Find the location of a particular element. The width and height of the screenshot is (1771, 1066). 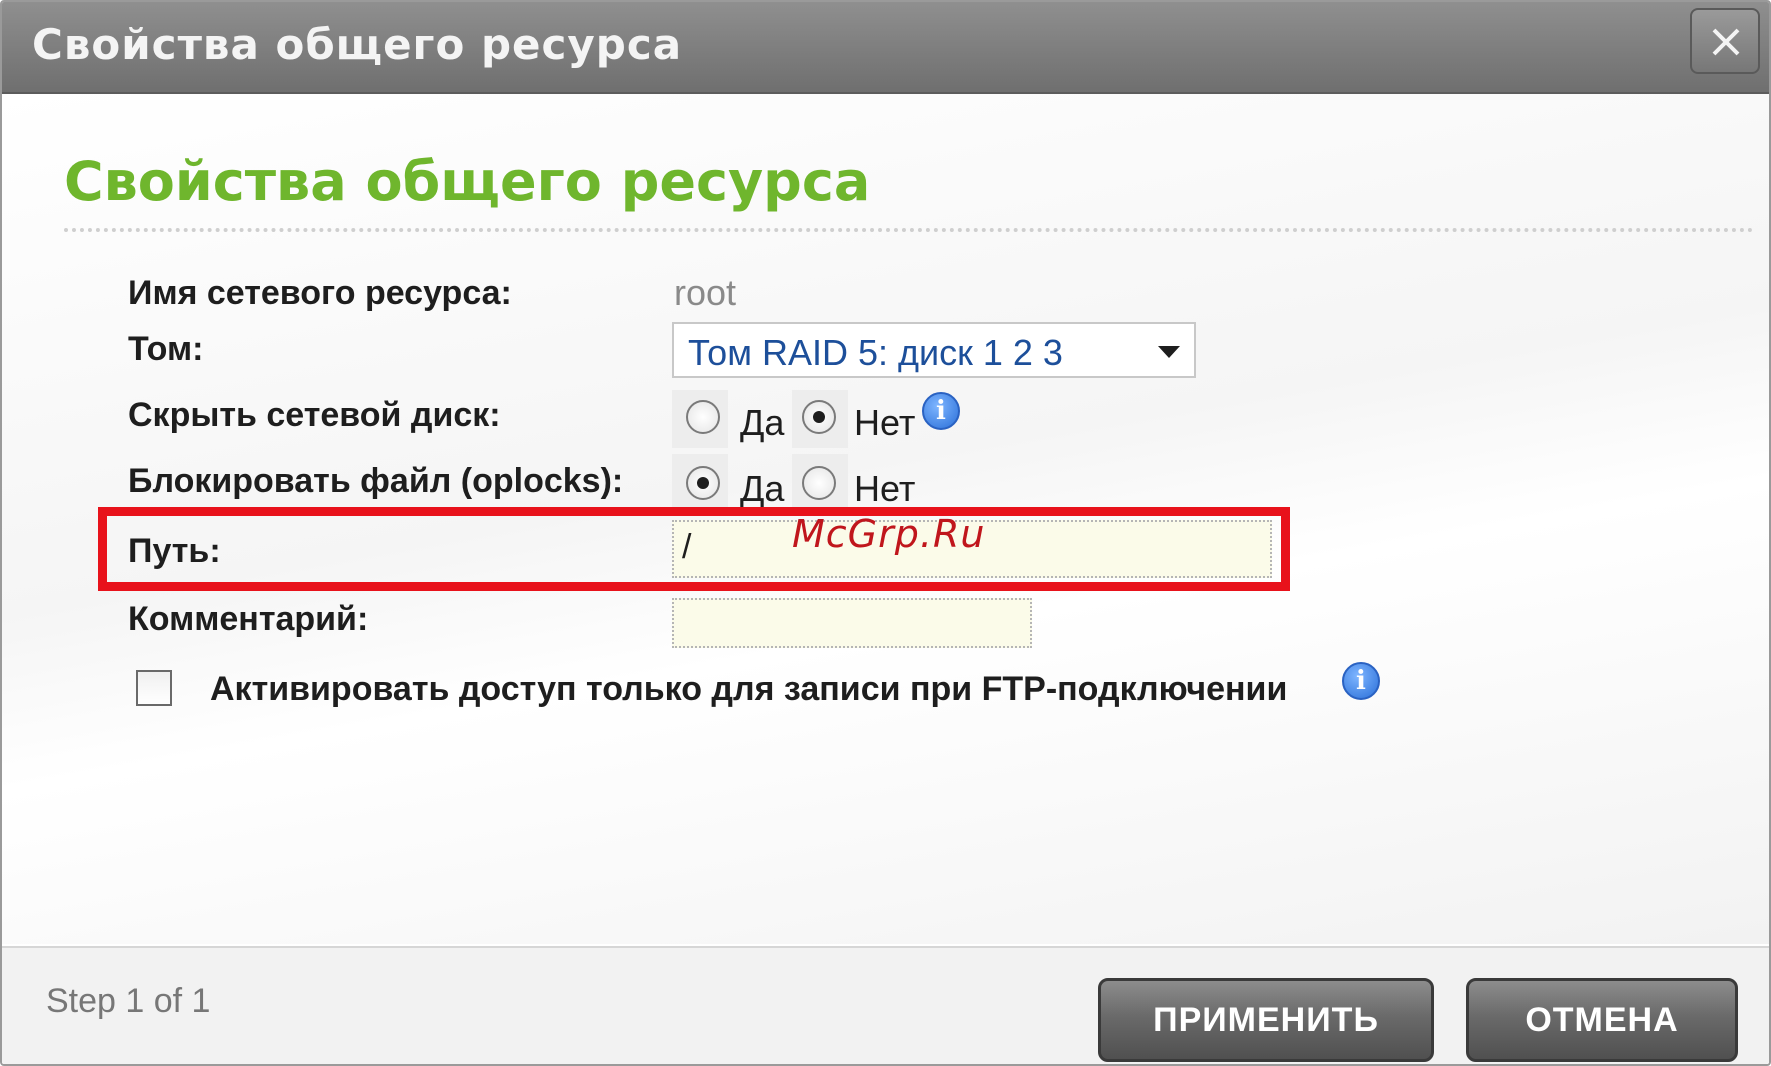

heading-divider is located at coordinates (909, 230).